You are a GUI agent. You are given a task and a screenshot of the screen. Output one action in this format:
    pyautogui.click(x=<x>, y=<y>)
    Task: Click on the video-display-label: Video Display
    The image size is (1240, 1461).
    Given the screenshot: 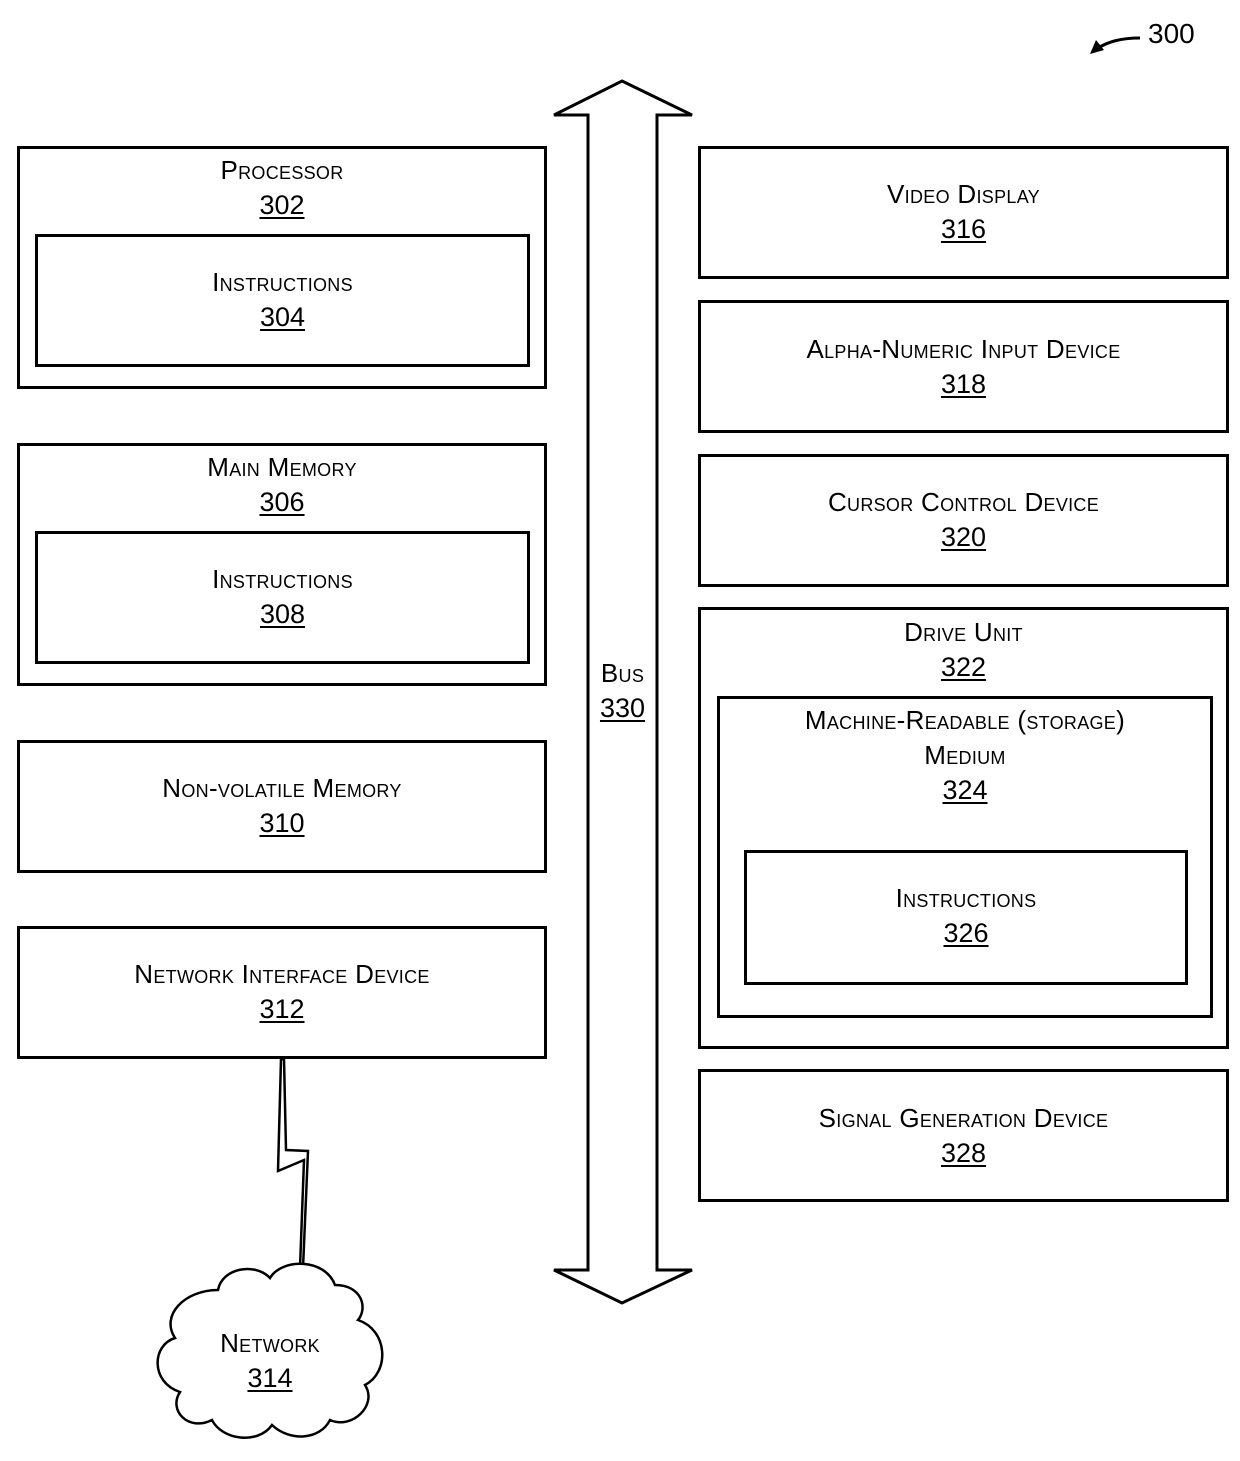 What is the action you would take?
    pyautogui.click(x=963, y=194)
    